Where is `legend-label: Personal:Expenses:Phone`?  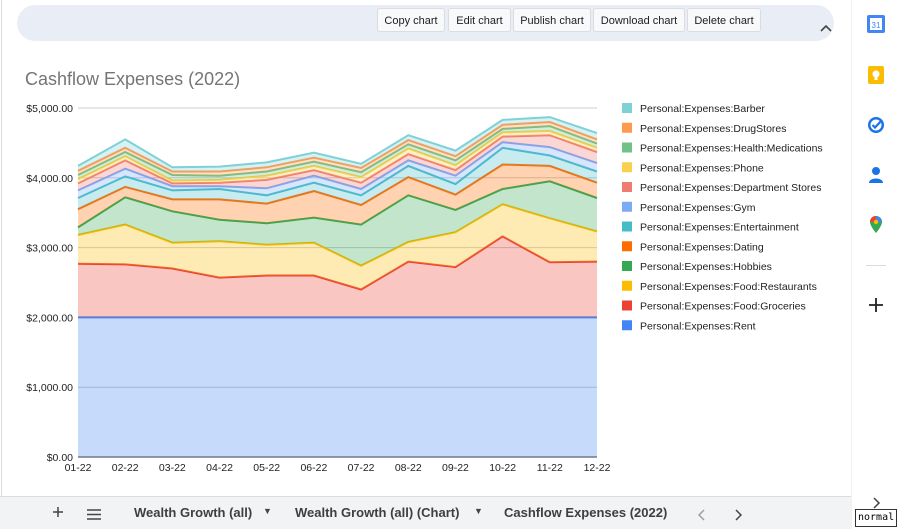
legend-label: Personal:Expenses:Phone is located at coordinates (702, 168).